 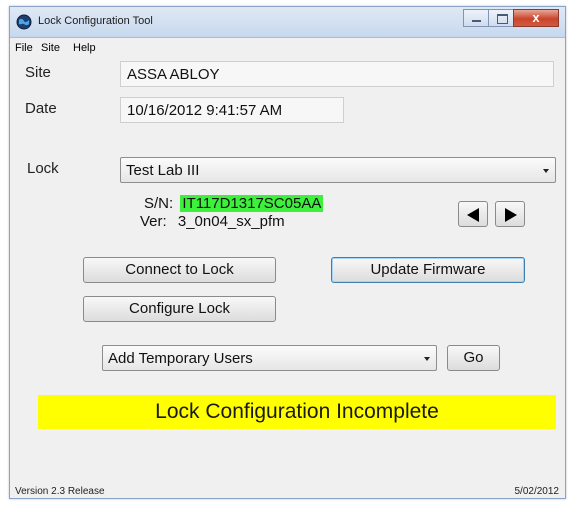 What do you see at coordinates (428, 270) in the screenshot?
I see `update-firmware-button: Update Firmware` at bounding box center [428, 270].